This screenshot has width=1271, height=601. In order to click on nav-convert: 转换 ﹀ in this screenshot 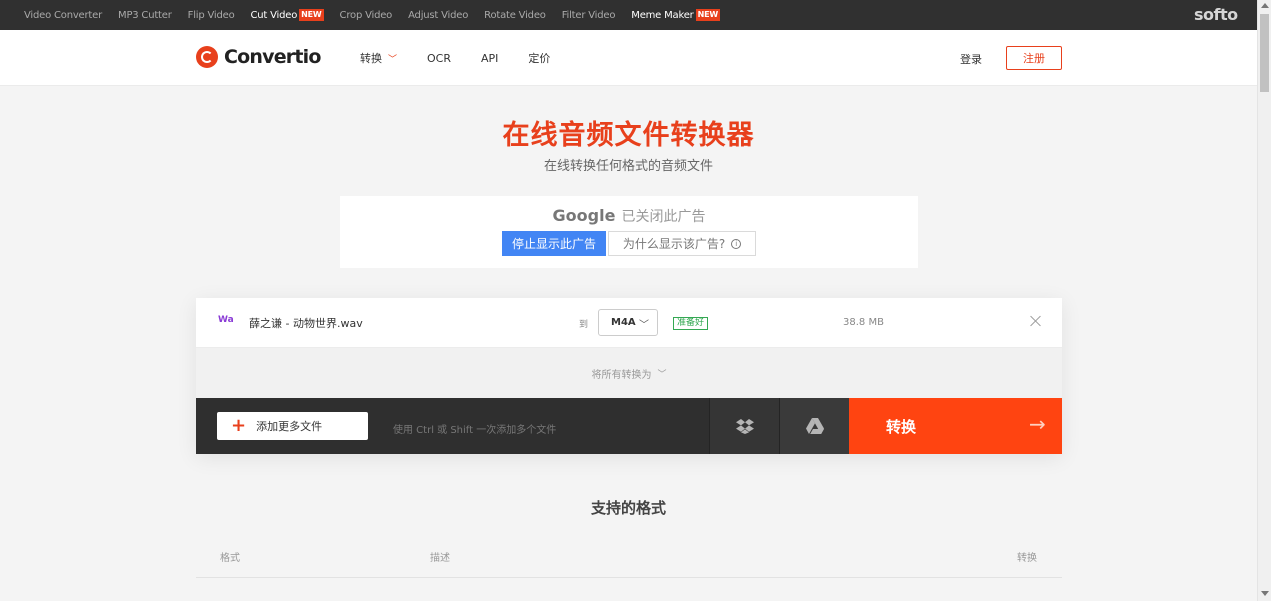, I will do `click(378, 58)`.